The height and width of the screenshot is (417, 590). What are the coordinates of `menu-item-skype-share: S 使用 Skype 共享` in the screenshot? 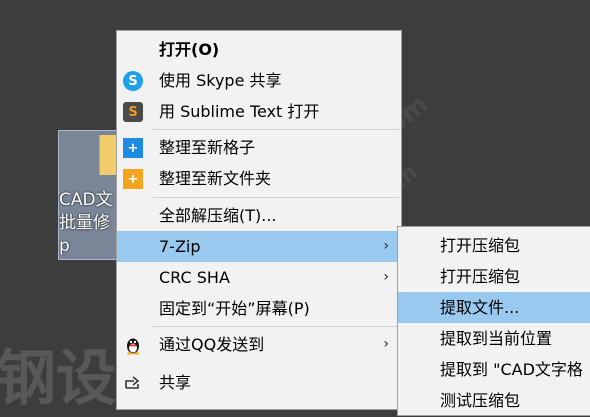 It's located at (259, 80).